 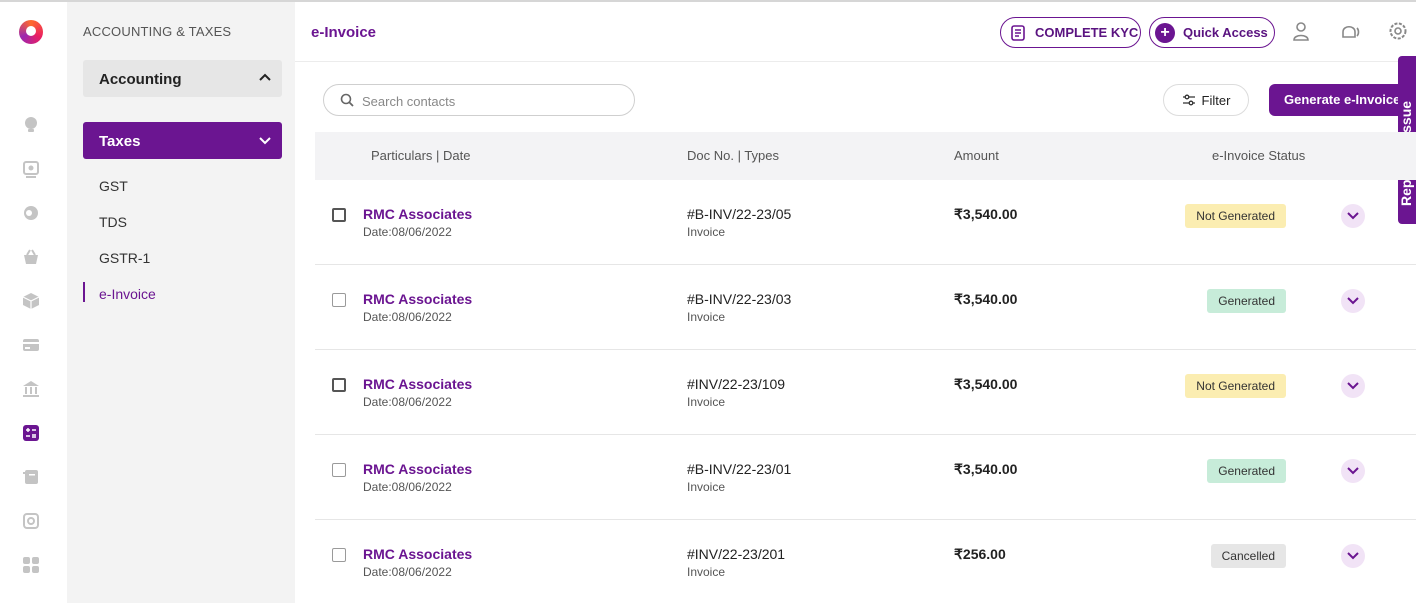 I want to click on icon-rail, so click(x=33, y=302).